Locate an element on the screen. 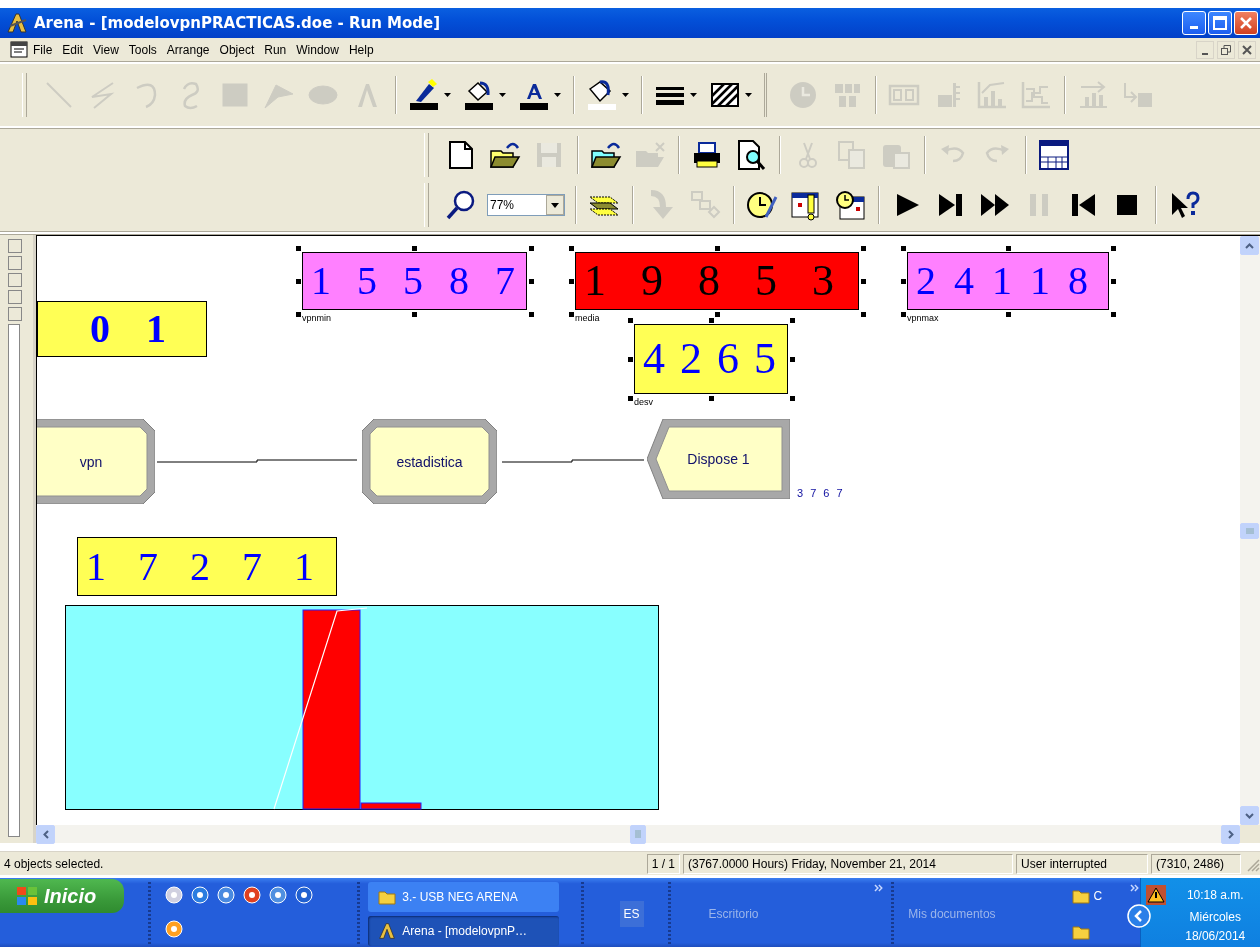  module-label: Dispose 1 is located at coordinates (718, 459).